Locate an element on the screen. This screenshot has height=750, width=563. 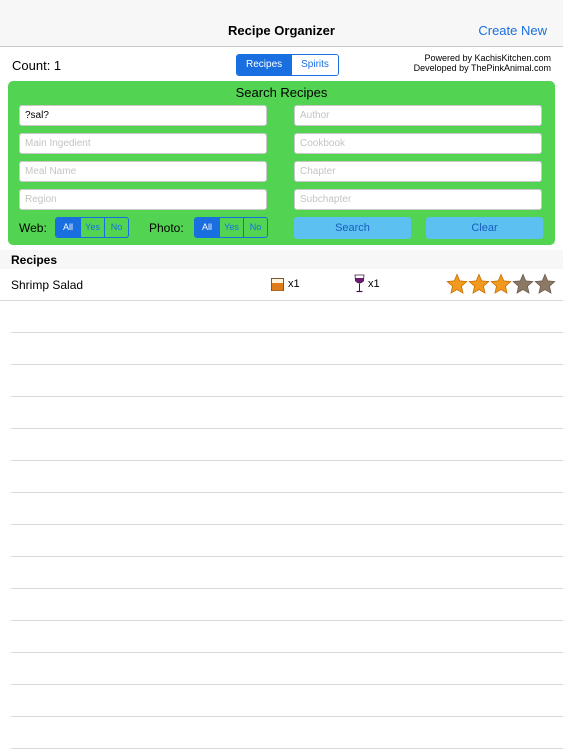
main-ingredient-field is located at coordinates (143, 143).